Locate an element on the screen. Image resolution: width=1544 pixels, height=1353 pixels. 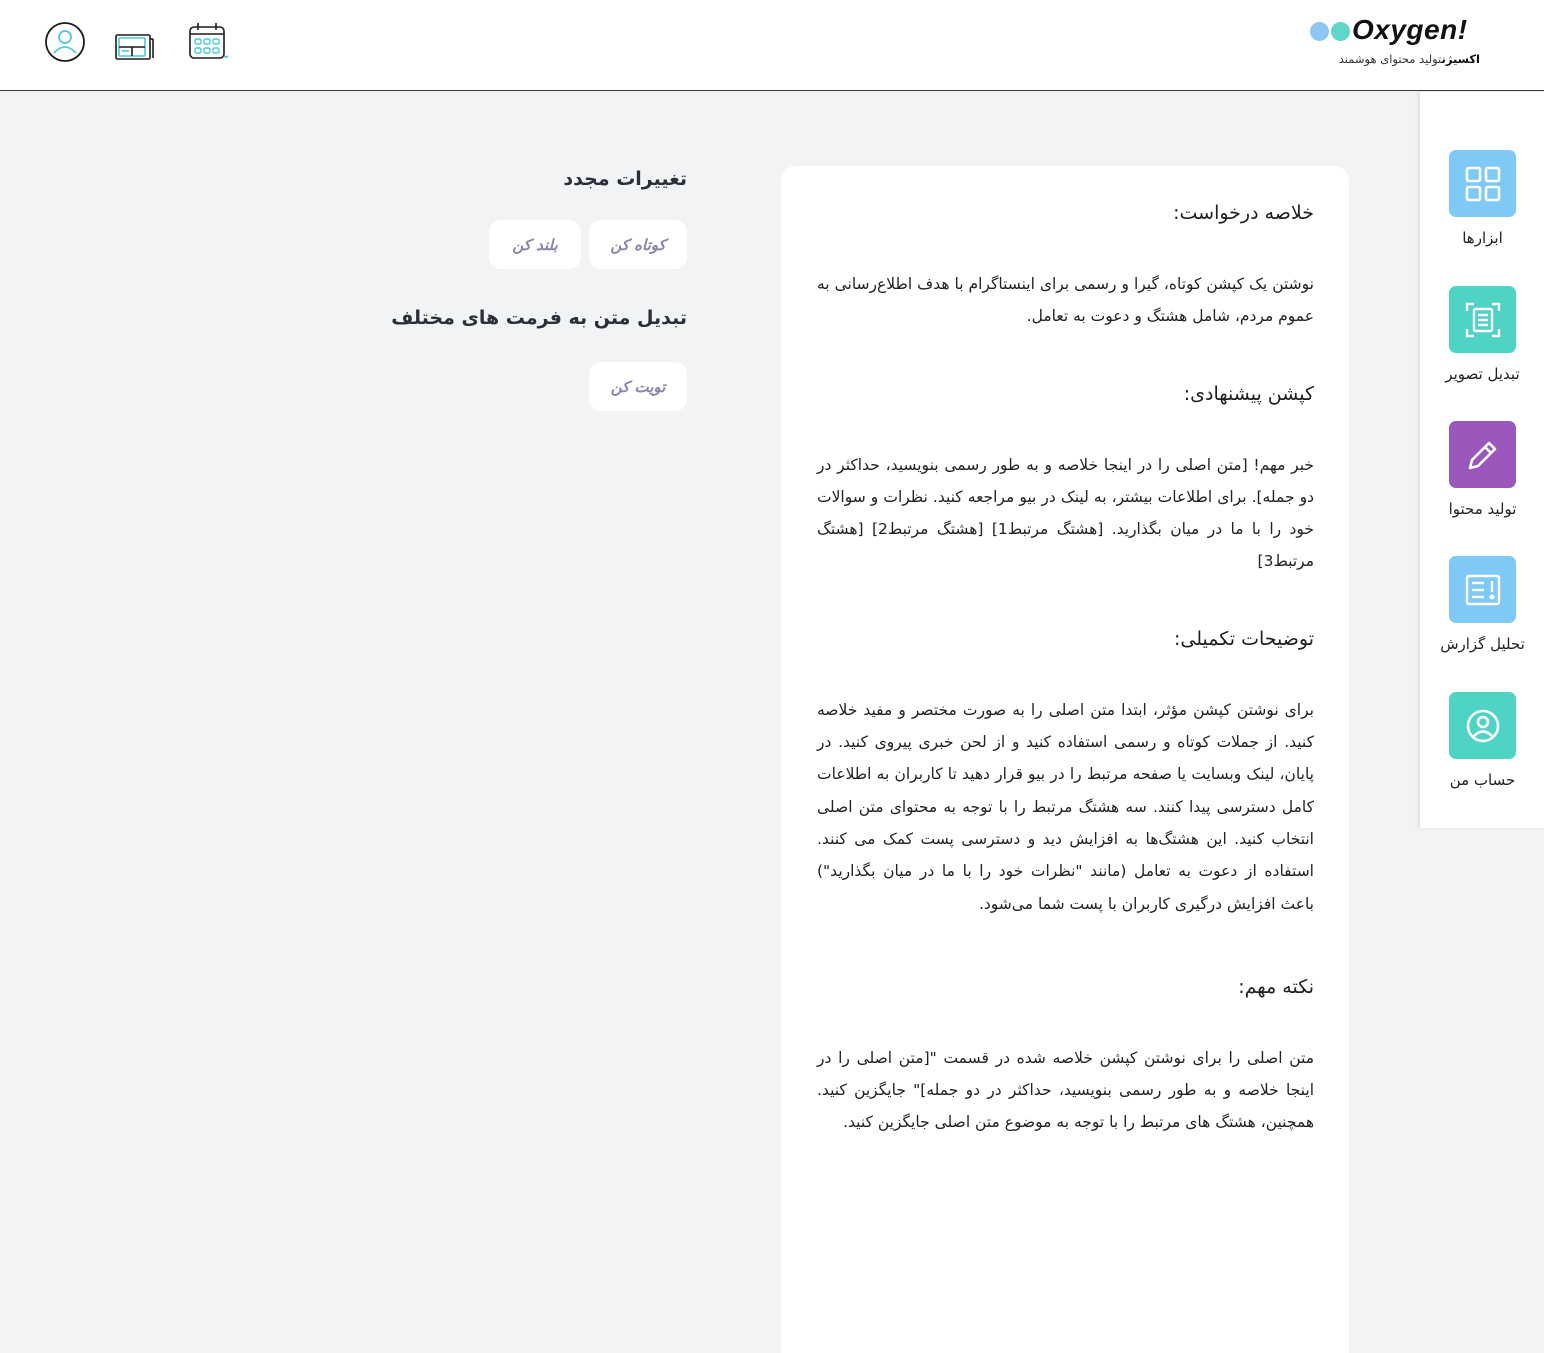
sidebar-item-tools: ابزارها is located at coordinates (1482, 198).